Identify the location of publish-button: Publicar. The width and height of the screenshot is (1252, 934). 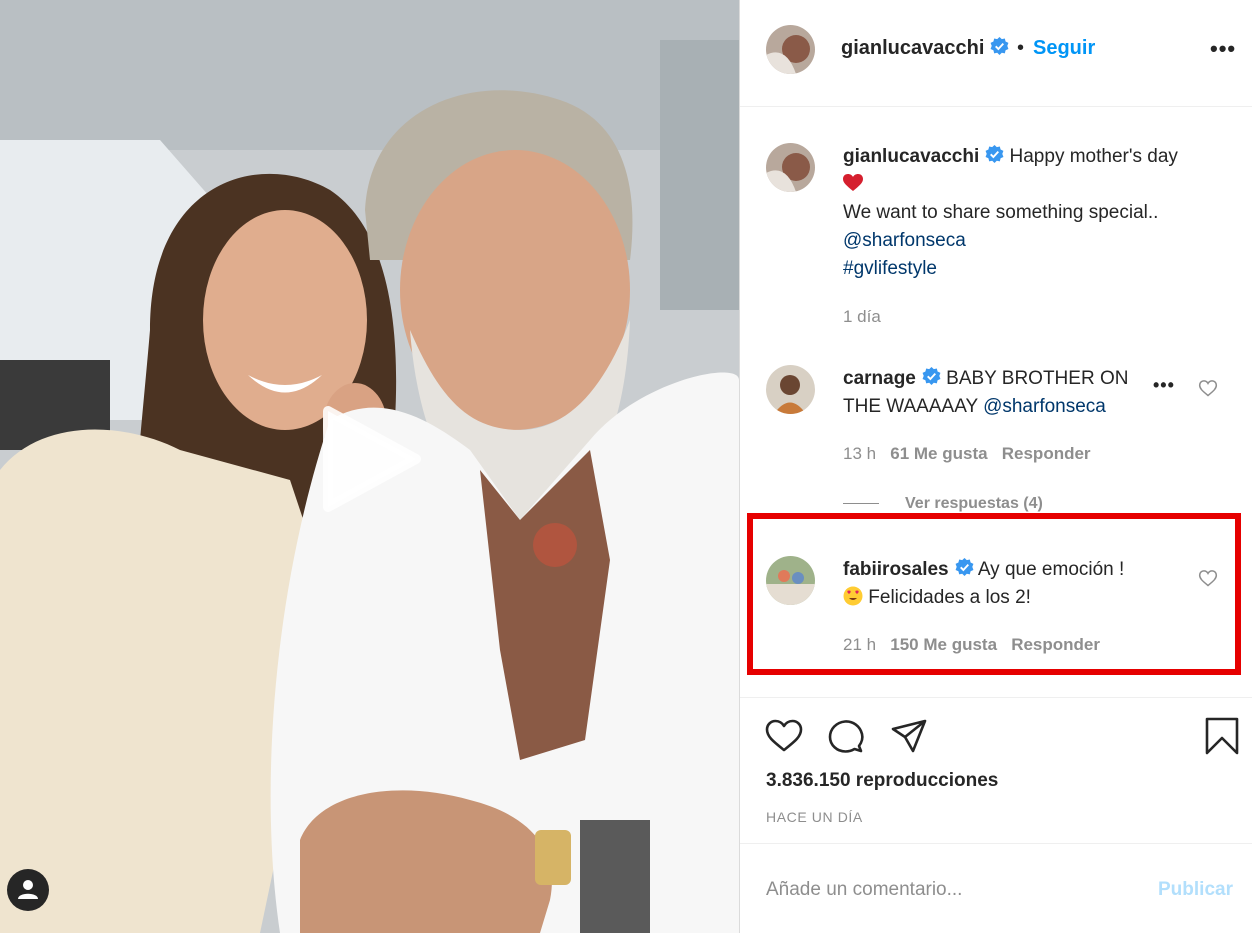
(1195, 890).